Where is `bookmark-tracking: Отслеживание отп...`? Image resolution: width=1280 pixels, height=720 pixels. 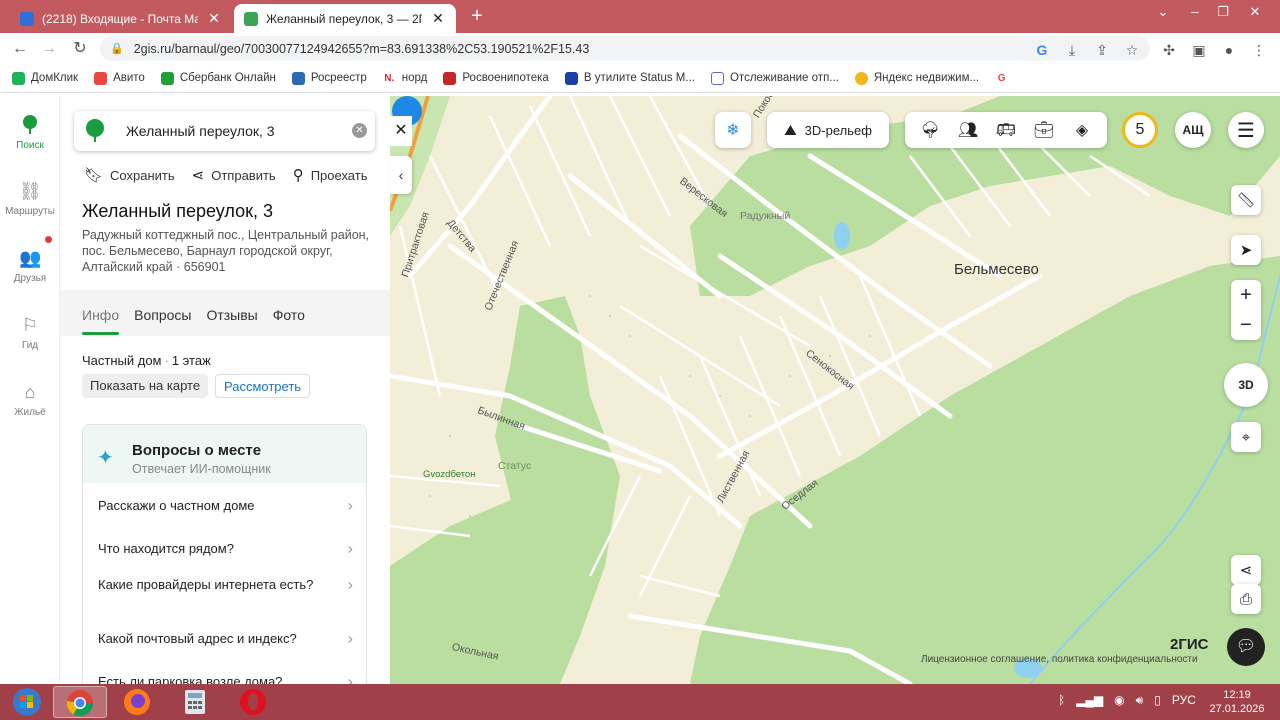
bookmark-tracking: Отслеживание отп... is located at coordinates (774, 78).